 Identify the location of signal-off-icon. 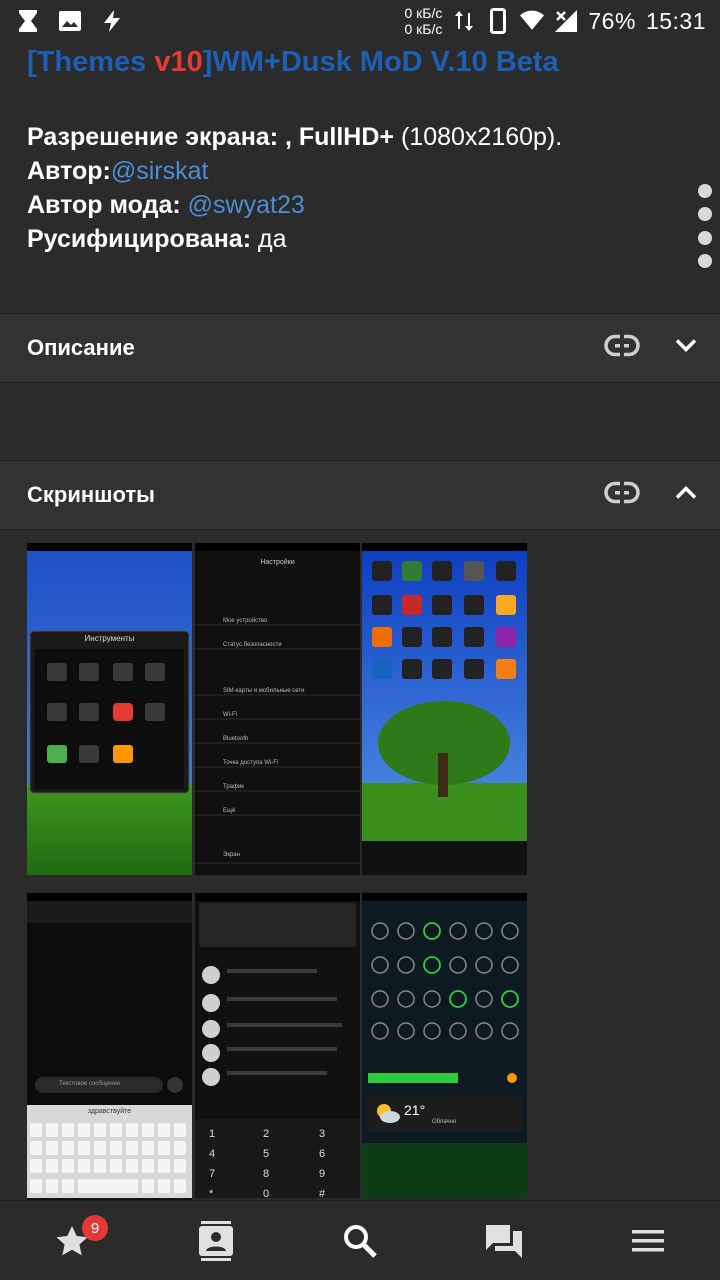
(566, 21).